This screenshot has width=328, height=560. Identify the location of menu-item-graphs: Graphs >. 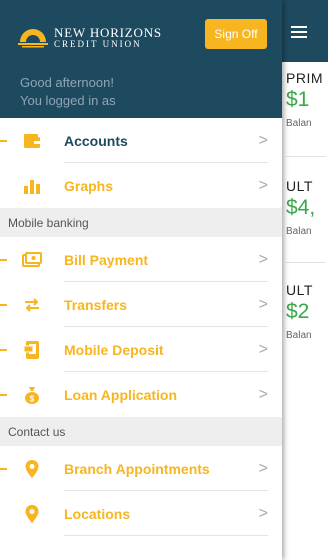
(141, 185).